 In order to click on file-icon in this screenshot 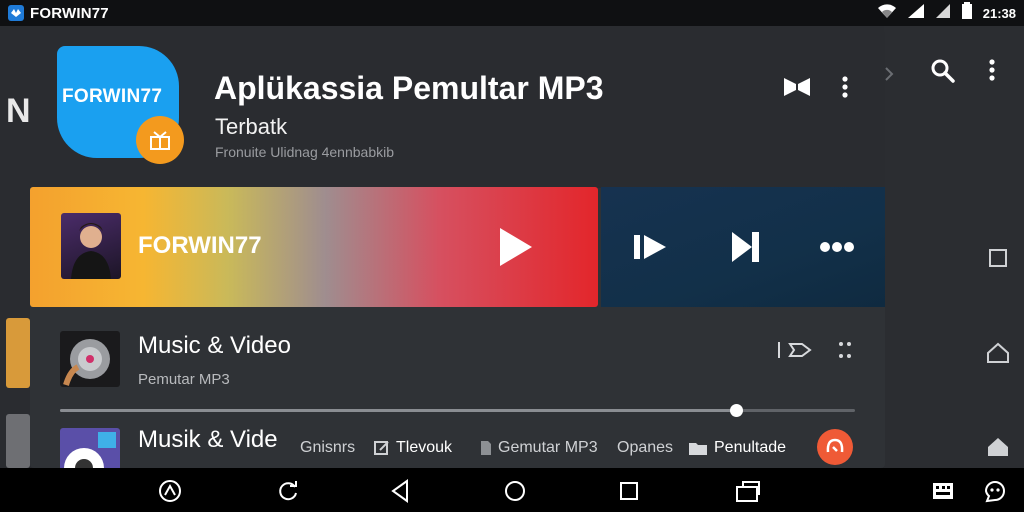, I will do `click(486, 448)`.